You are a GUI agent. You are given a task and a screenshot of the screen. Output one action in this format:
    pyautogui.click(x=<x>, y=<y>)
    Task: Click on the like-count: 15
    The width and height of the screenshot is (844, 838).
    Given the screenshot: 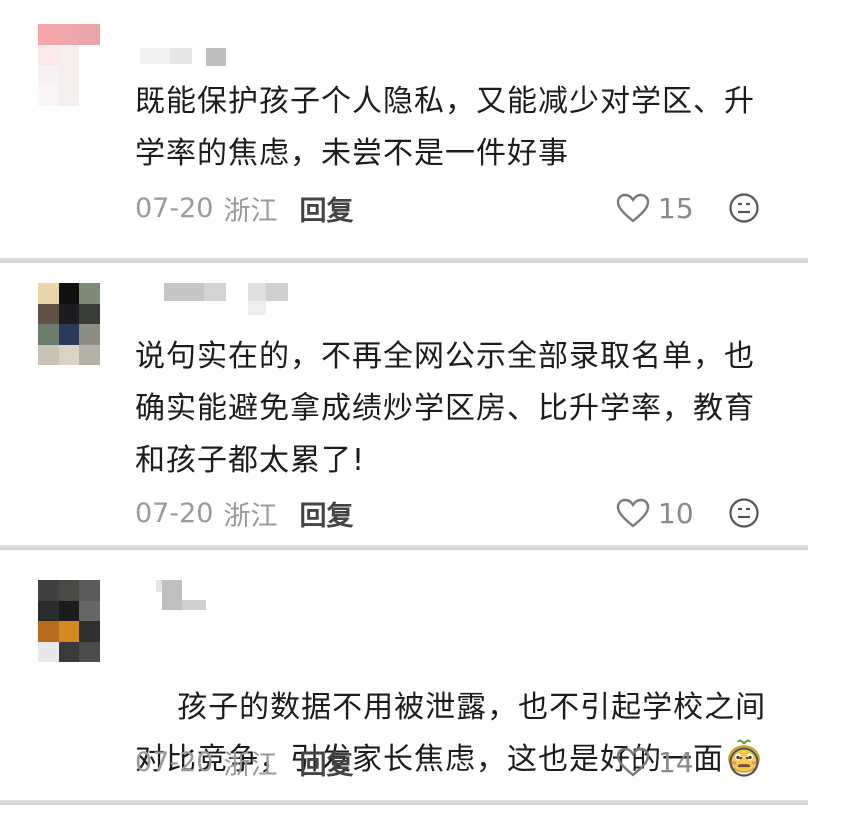 What is the action you would take?
    pyautogui.click(x=676, y=208)
    